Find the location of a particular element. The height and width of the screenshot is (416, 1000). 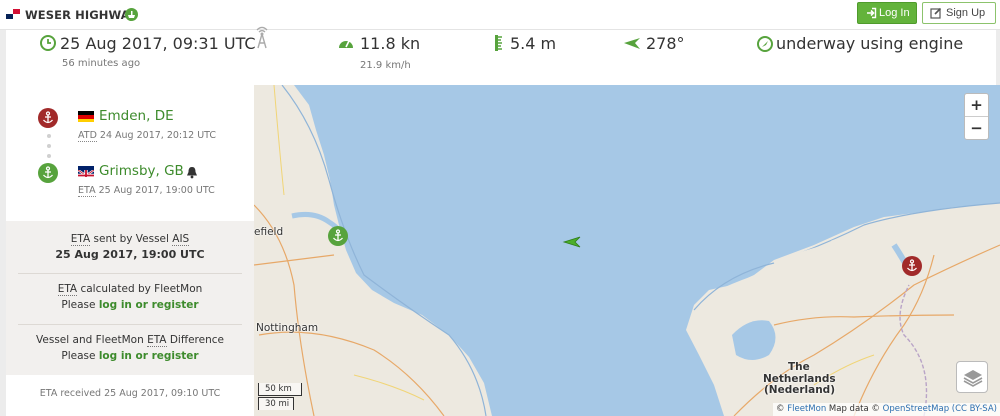

navigation-status-icon is located at coordinates (765, 44).